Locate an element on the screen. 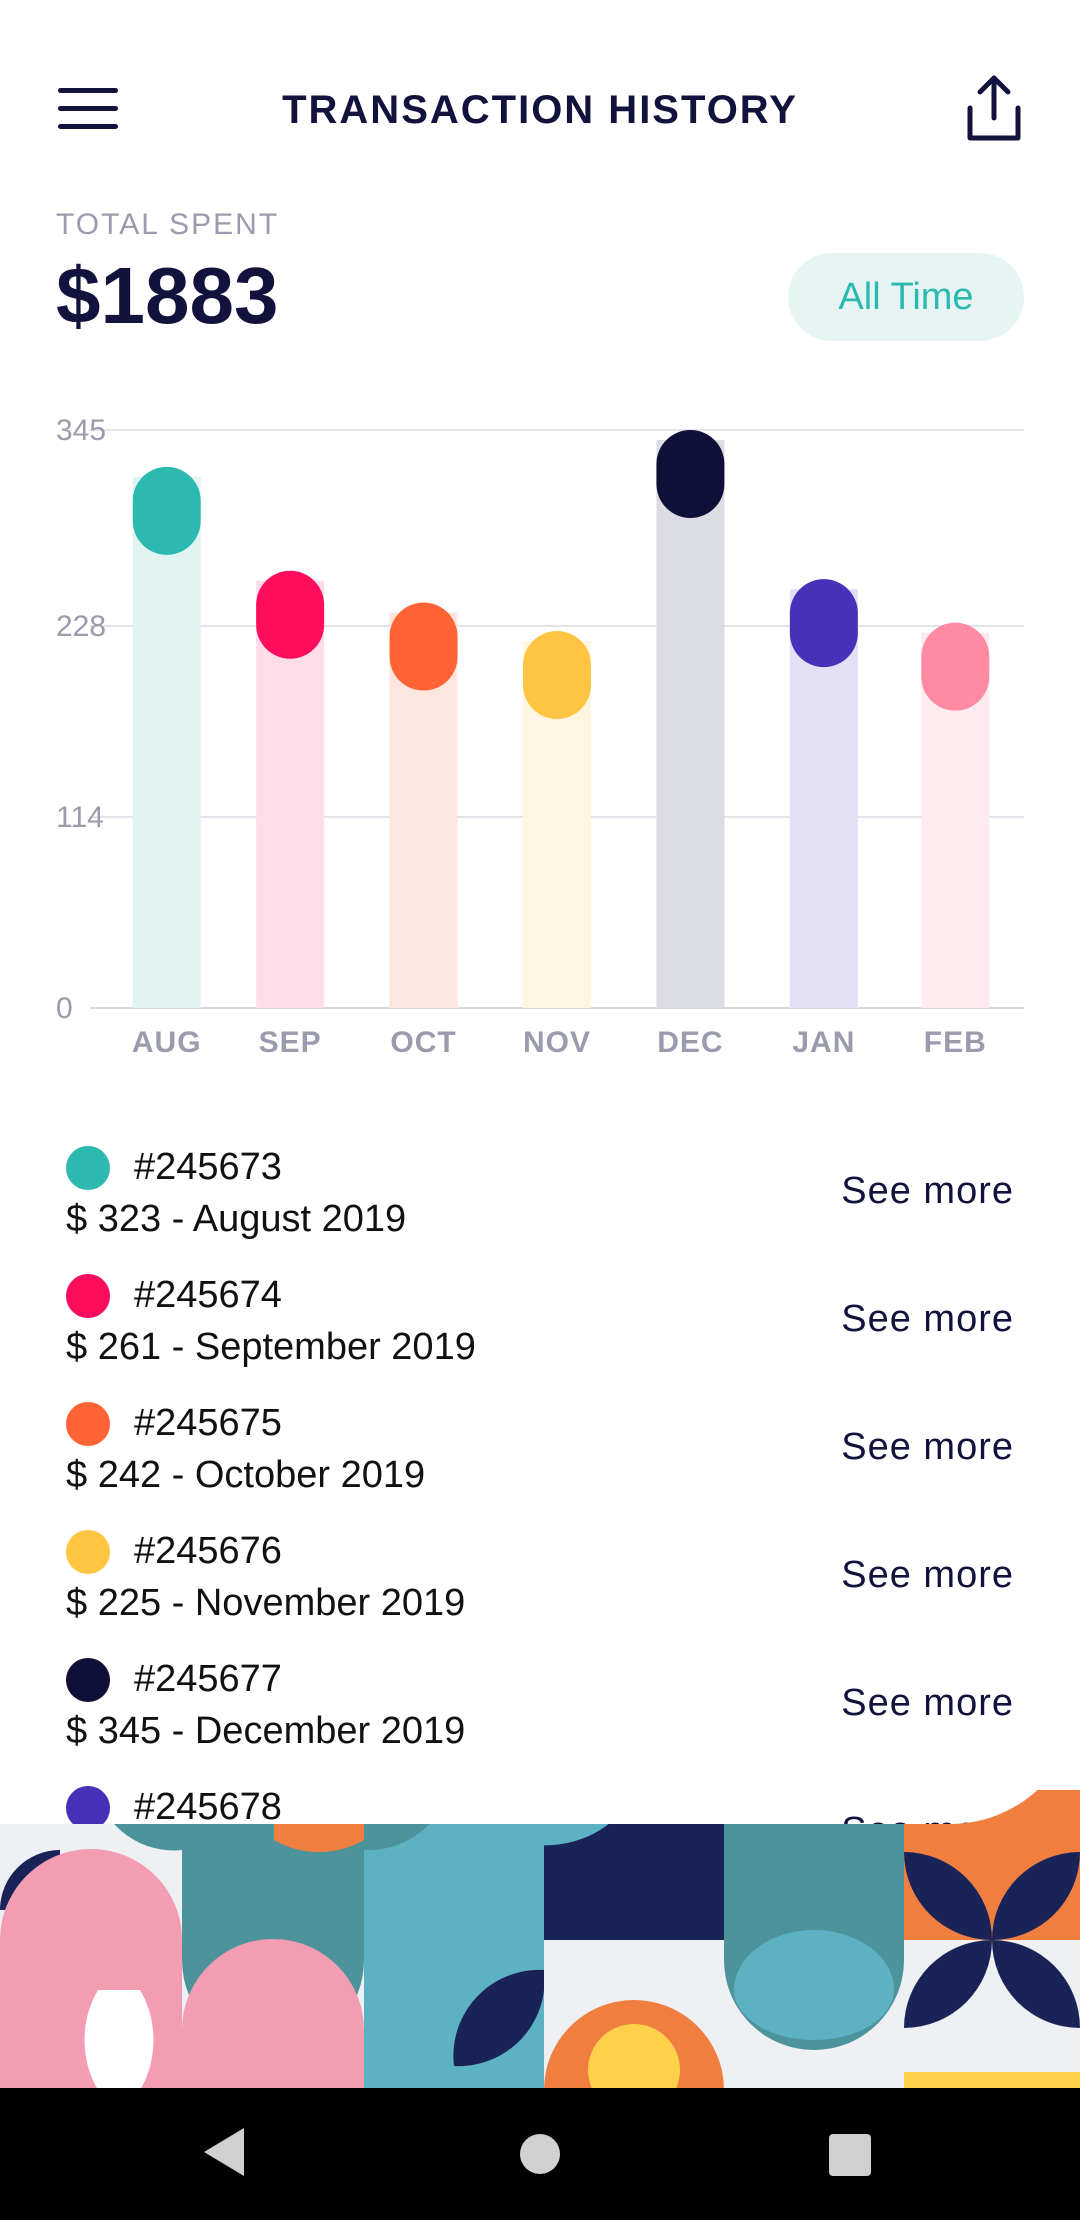 Image resolution: width=1080 pixels, height=2220 pixels. home-icon is located at coordinates (540, 2154).